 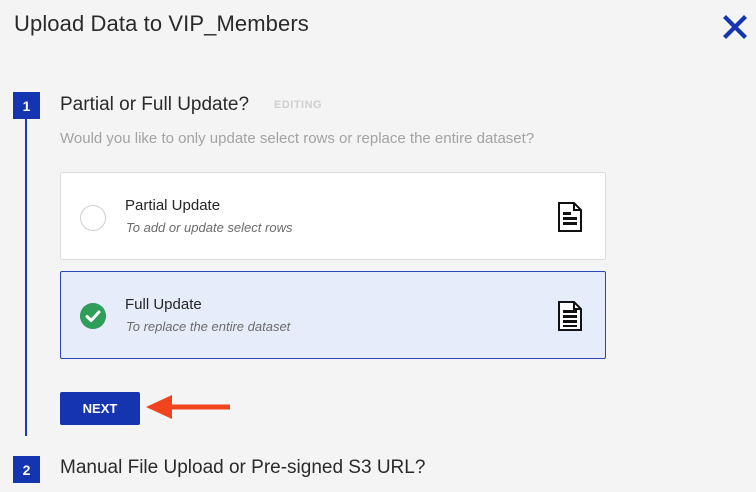 I want to click on step-1-status-badge: EDITING, so click(x=298, y=105).